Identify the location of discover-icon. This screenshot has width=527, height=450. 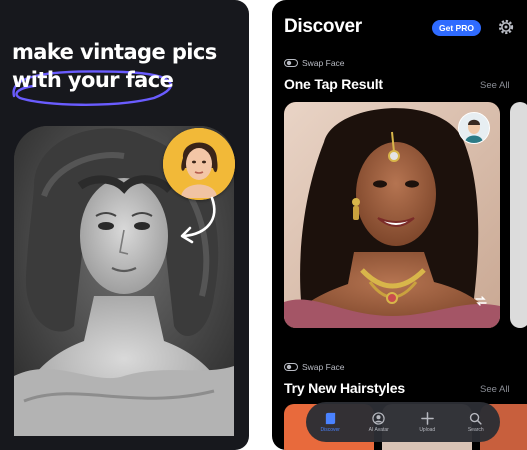
(330, 418).